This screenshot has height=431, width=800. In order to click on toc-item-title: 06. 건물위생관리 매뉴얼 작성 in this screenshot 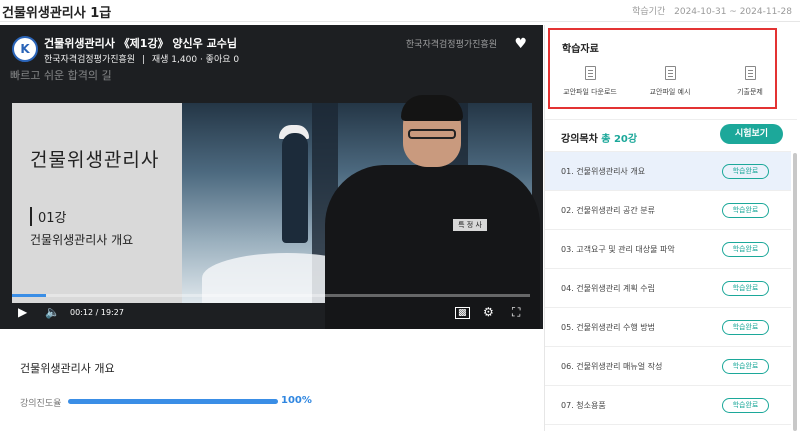, I will do `click(612, 366)`.